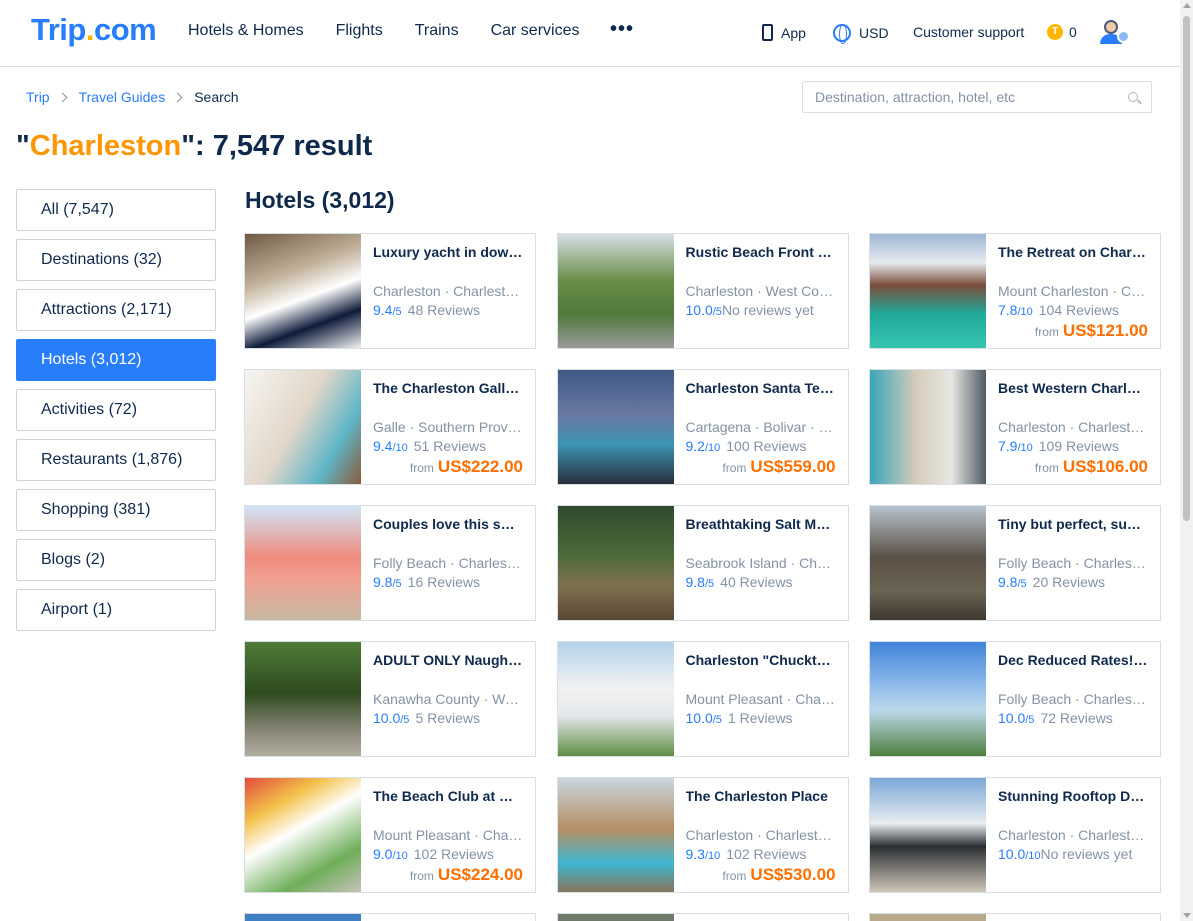 The width and height of the screenshot is (1193, 921). Describe the element at coordinates (116, 560) in the screenshot. I see `category-blogs: Blogs (2)` at that location.